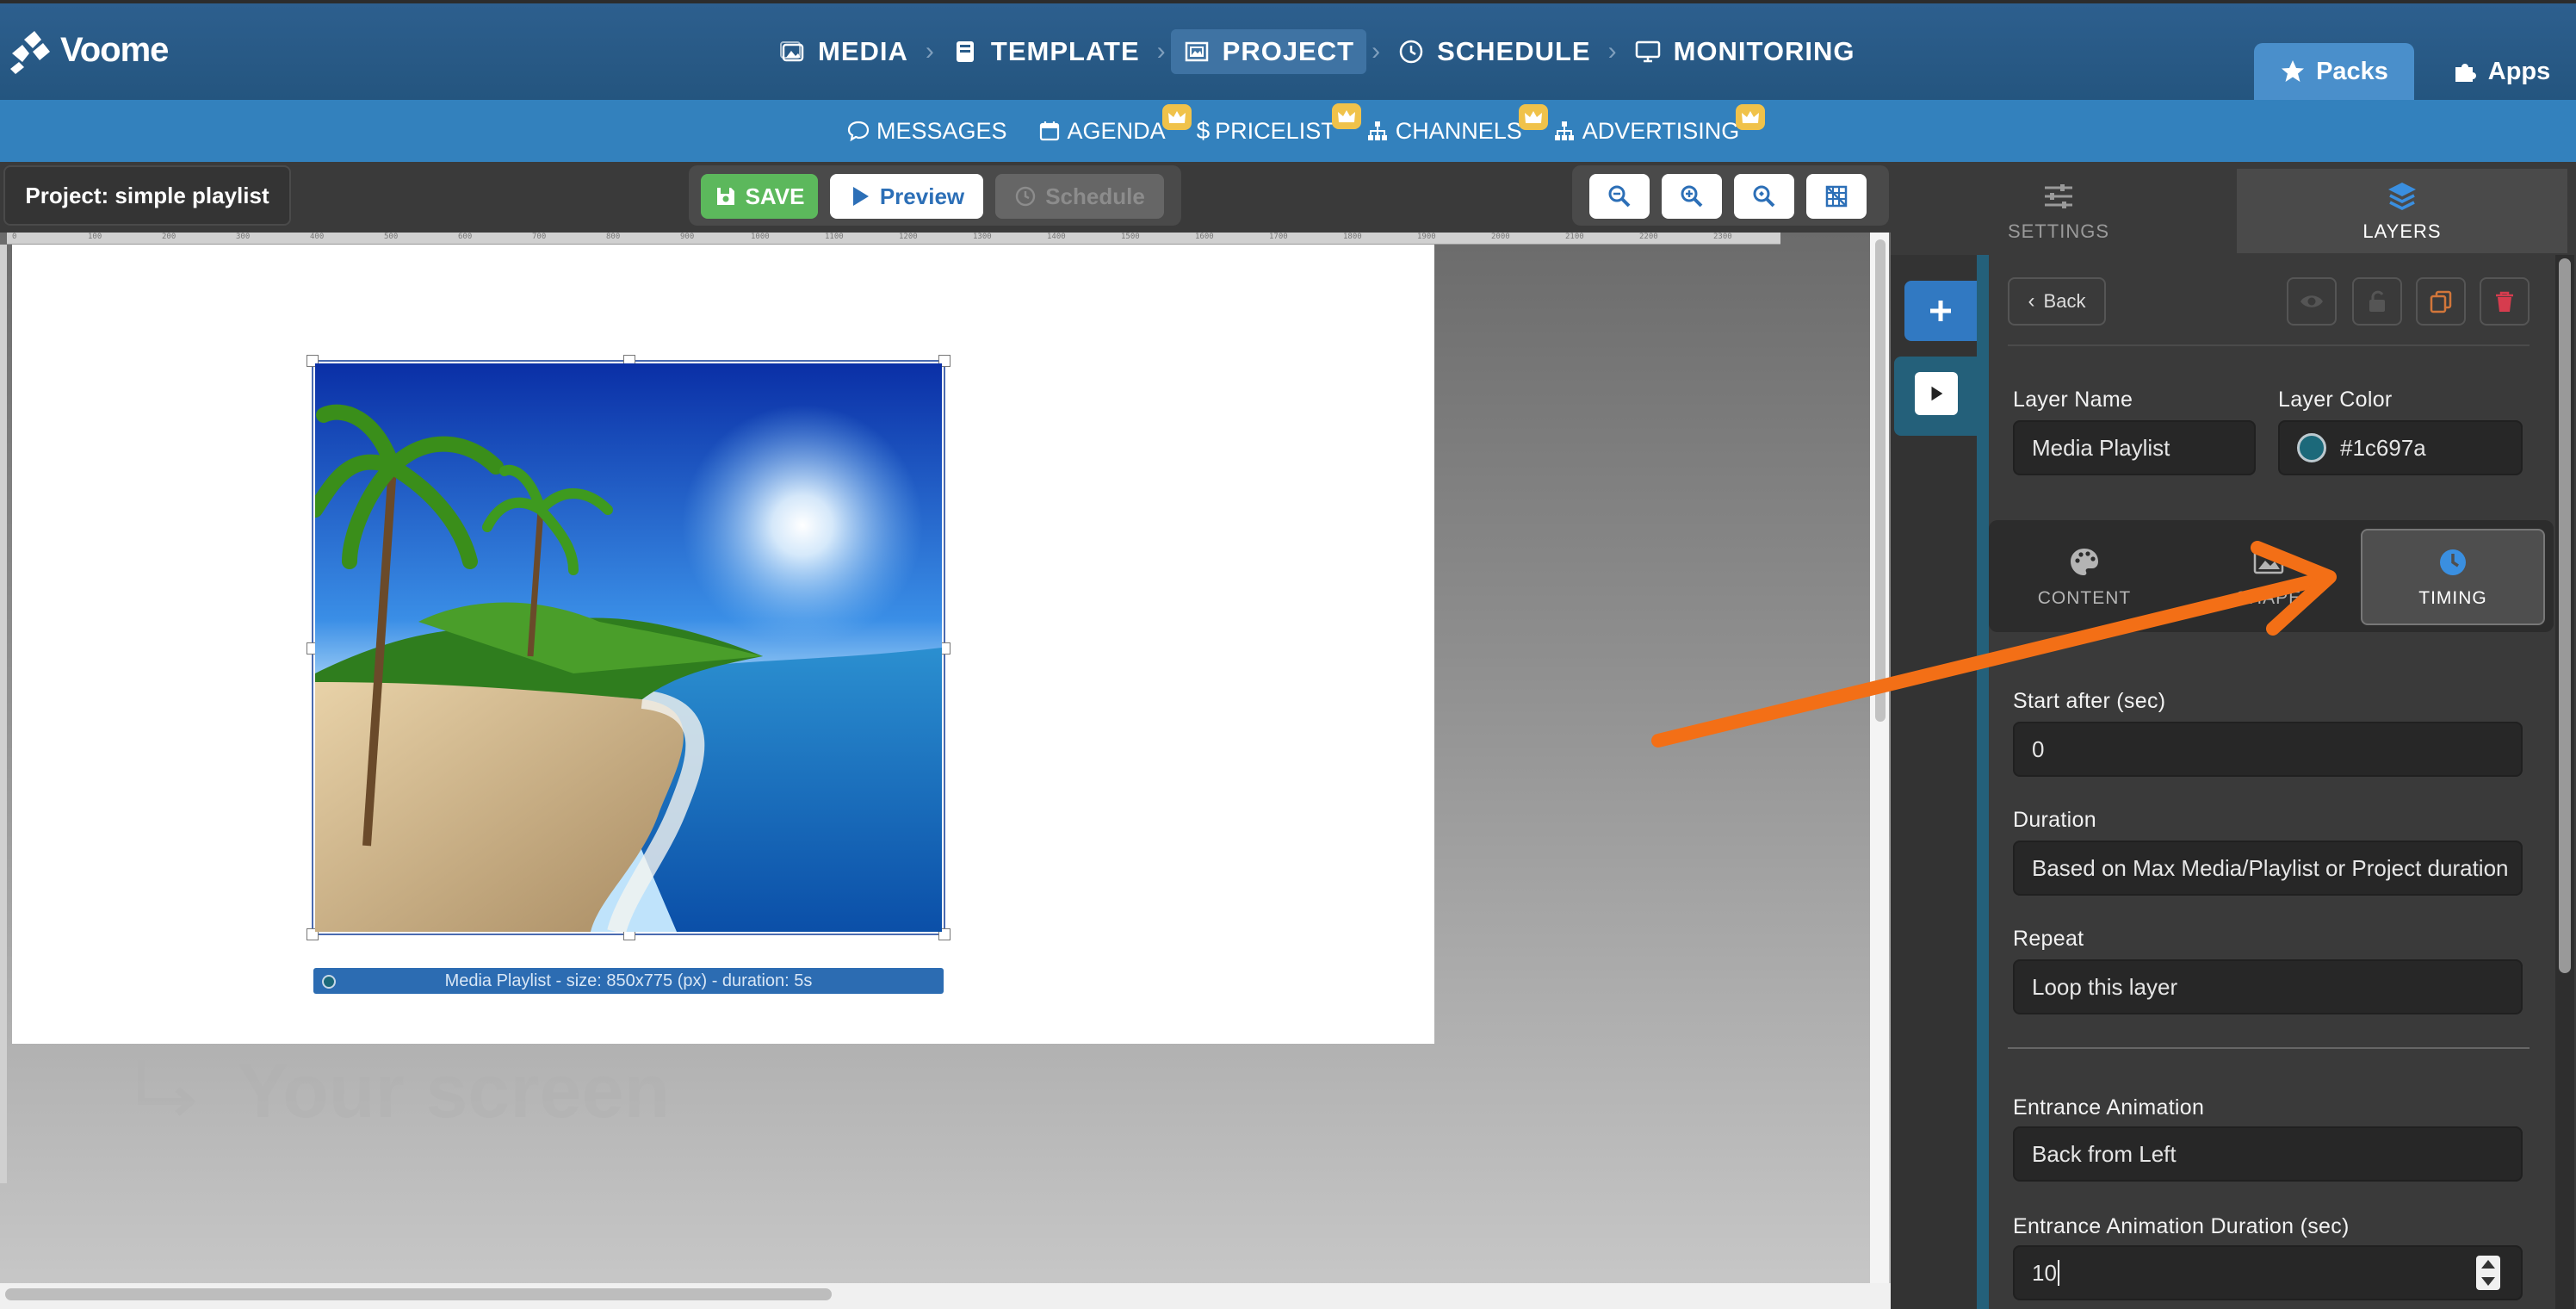  I want to click on nav-schedule: SCHEDULE, so click(1494, 51).